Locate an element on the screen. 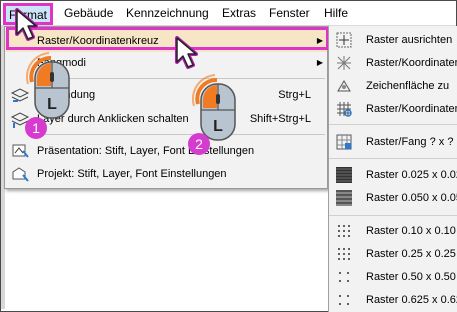 Image resolution: width=457 pixels, height=312 pixels. submenu-item-raster-koordinaten-2: Raster/Koordinaten is located at coordinates (393, 109).